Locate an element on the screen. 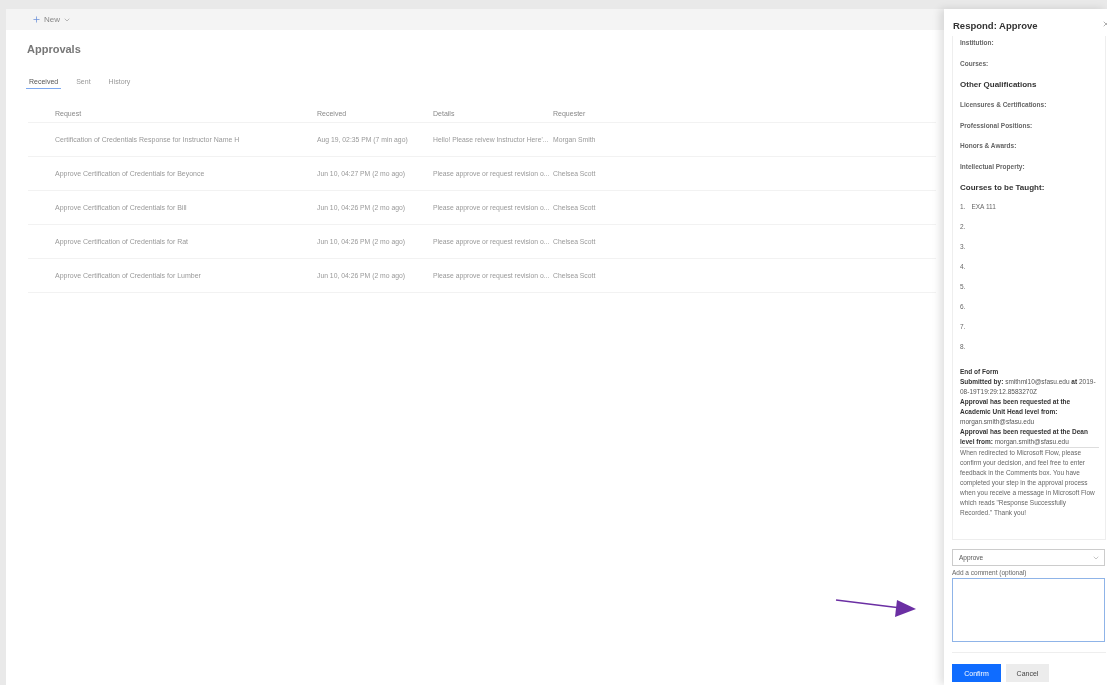 The width and height of the screenshot is (1107, 685). panel-title: Respond: Approve is located at coordinates (995, 26).